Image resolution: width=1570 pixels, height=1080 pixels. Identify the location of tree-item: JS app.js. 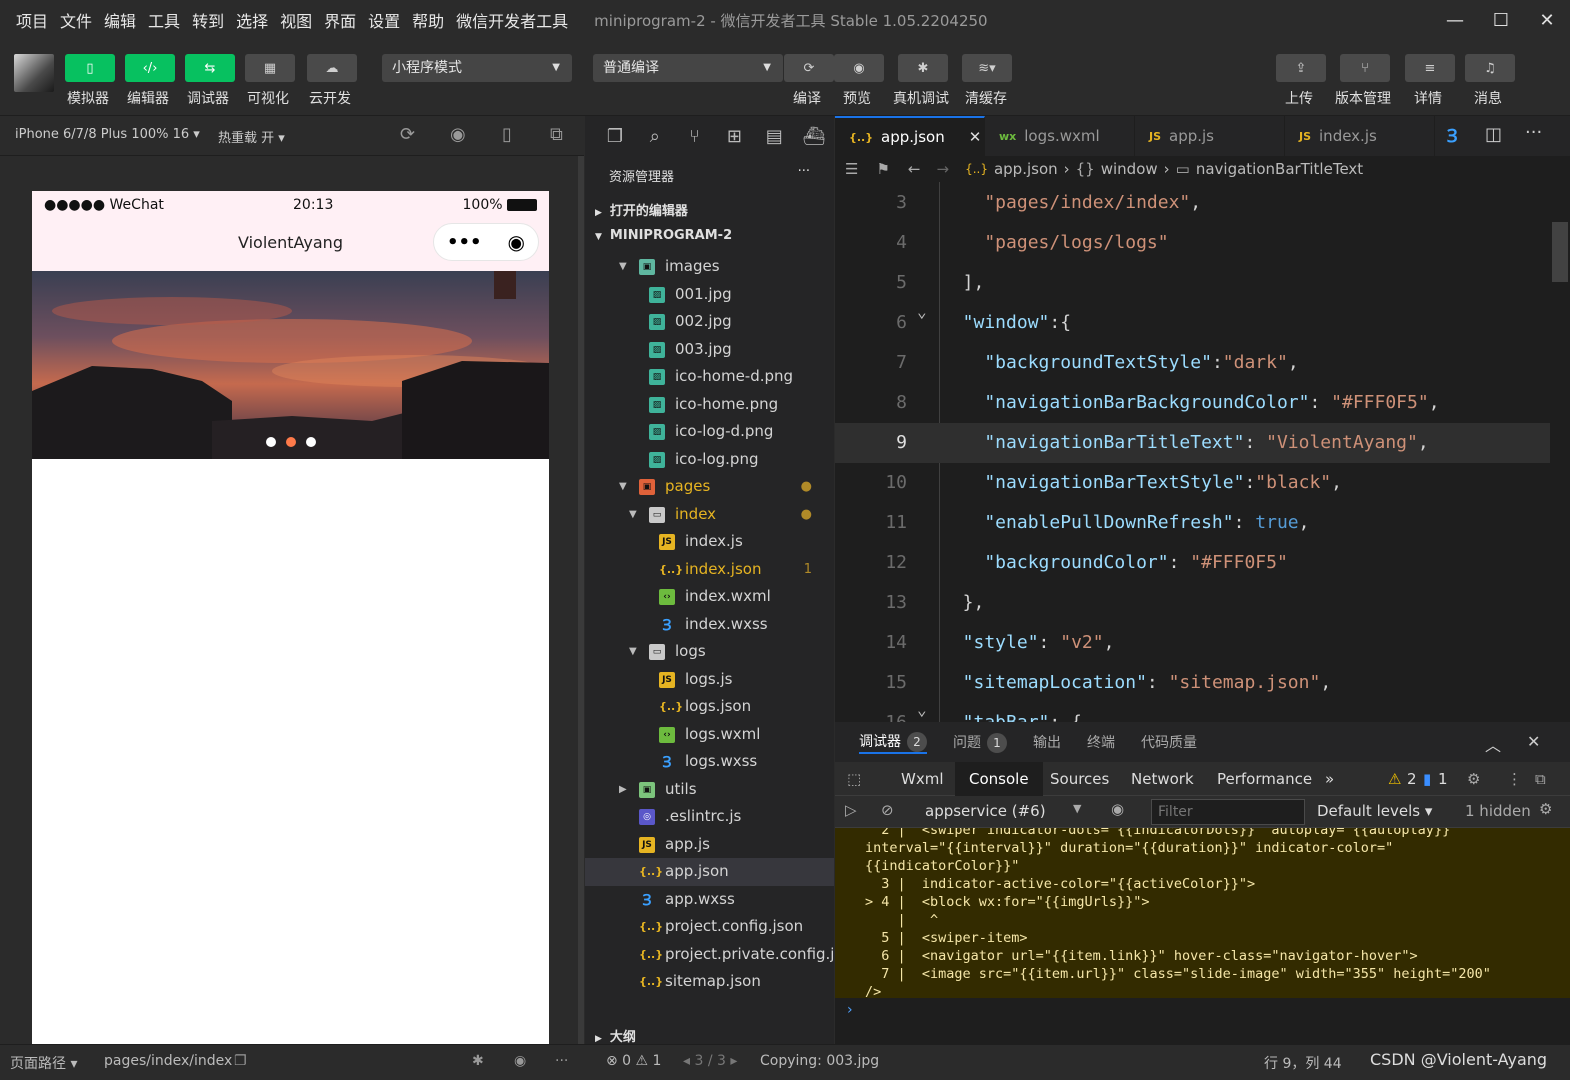
(709, 845).